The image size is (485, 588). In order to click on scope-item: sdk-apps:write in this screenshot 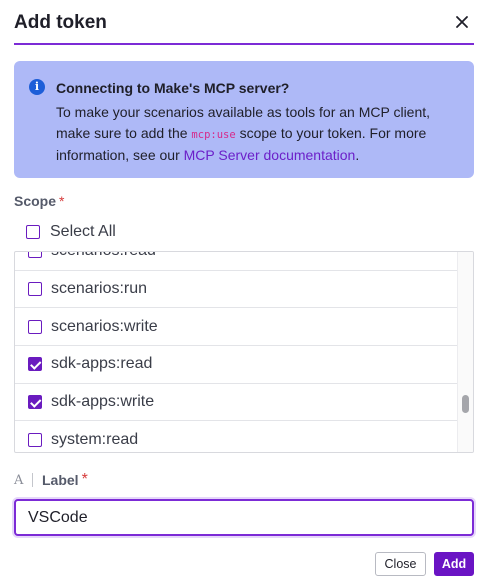, I will do `click(236, 403)`.